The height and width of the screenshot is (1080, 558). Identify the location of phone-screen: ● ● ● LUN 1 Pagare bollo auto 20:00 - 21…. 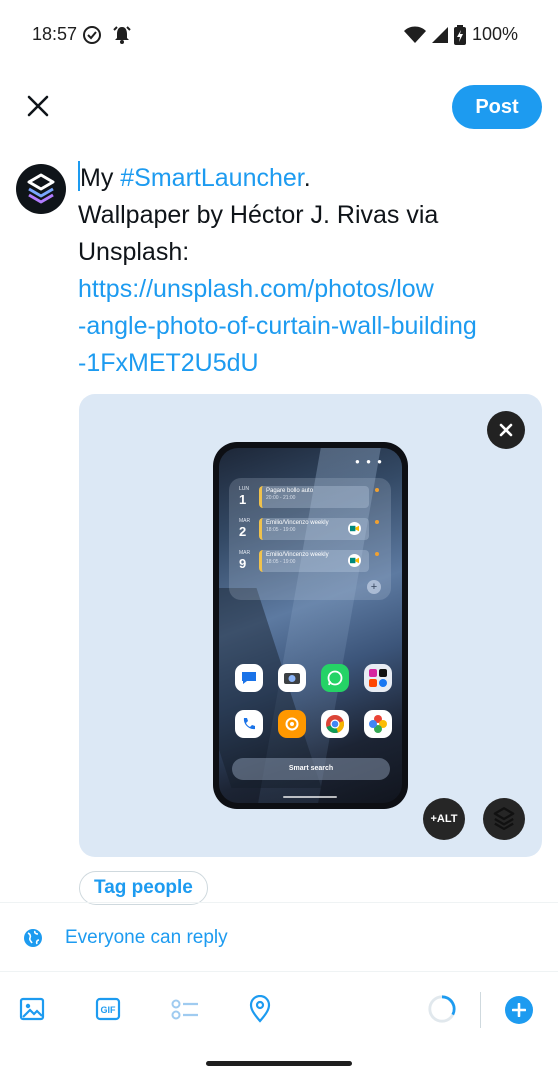
(310, 625).